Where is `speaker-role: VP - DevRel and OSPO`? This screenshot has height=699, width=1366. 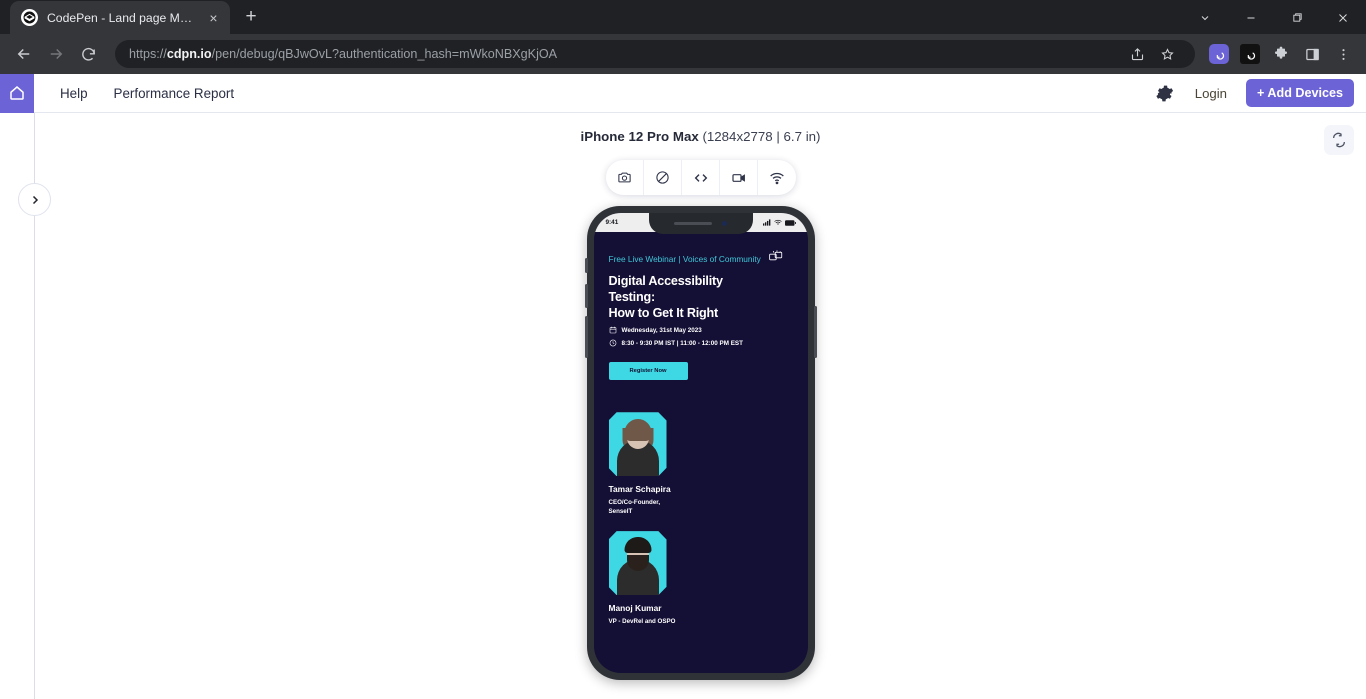 speaker-role: VP - DevRel and OSPO is located at coordinates (701, 622).